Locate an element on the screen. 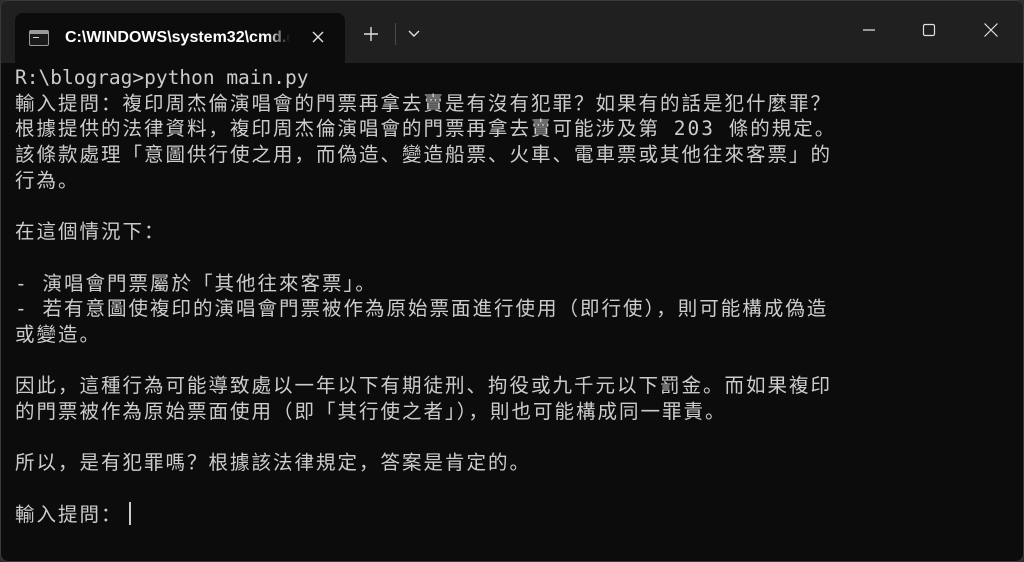  terminal-line: R:\blograg>python main.py is located at coordinates (162, 77).